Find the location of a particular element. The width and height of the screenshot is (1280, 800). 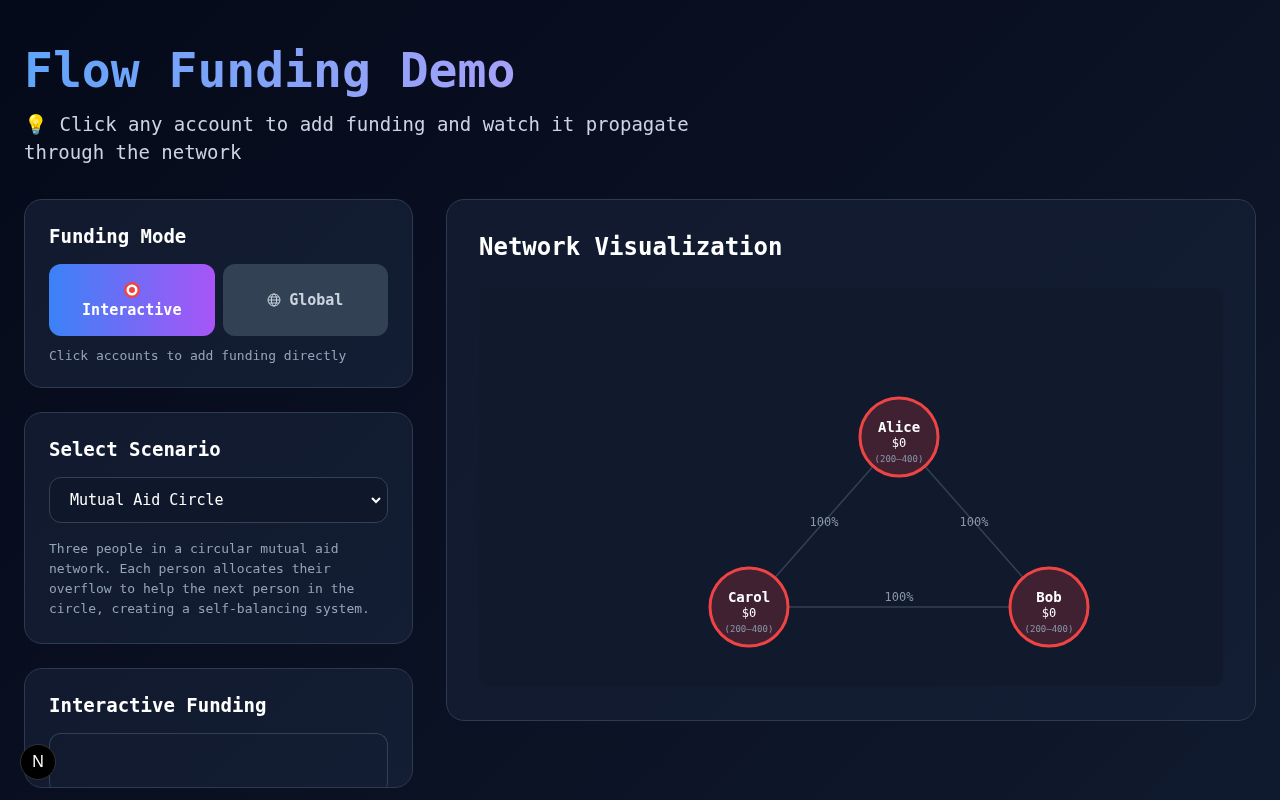

card-title: Select Scenario is located at coordinates (135, 449).